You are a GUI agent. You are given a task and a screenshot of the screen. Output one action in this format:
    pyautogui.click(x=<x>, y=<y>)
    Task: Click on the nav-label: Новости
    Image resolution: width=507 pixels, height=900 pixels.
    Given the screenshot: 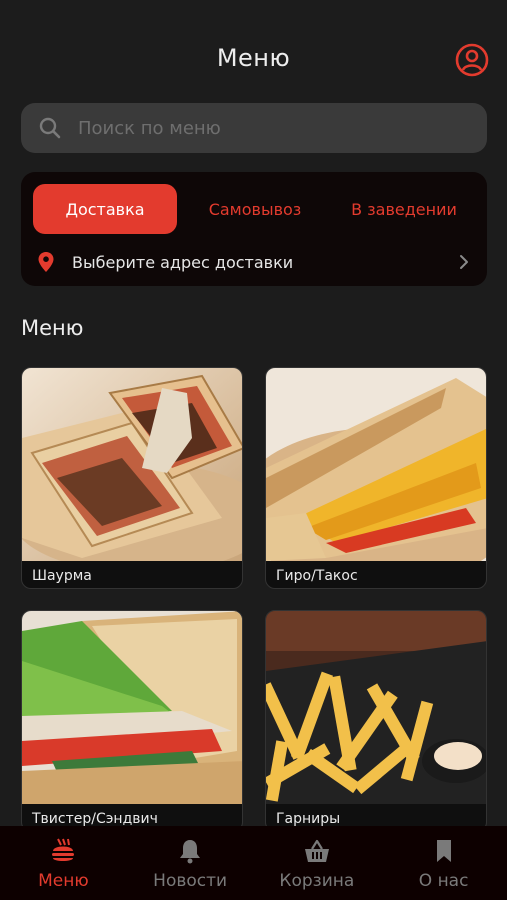 What is the action you would take?
    pyautogui.click(x=190, y=881)
    